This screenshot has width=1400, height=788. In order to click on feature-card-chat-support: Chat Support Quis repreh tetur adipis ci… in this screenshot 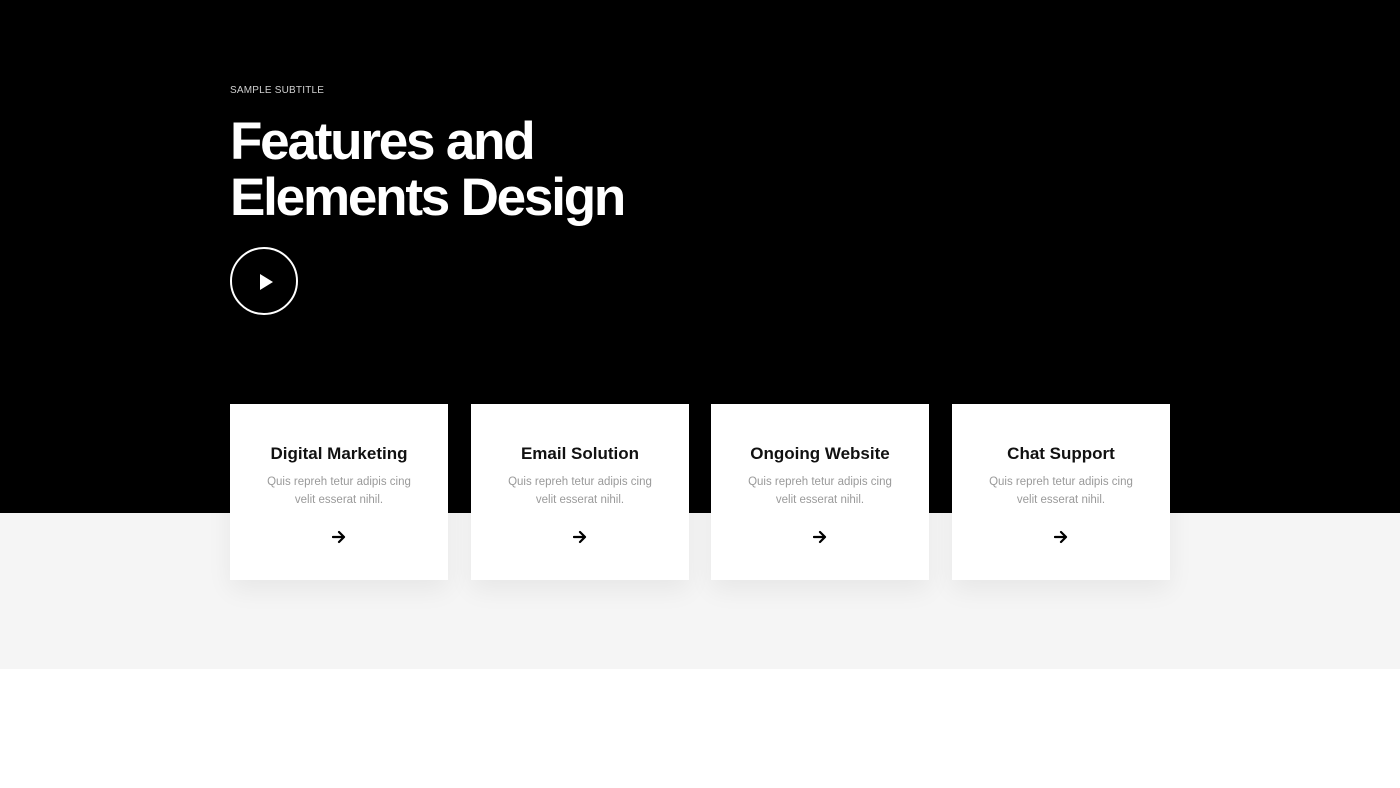, I will do `click(1061, 492)`.